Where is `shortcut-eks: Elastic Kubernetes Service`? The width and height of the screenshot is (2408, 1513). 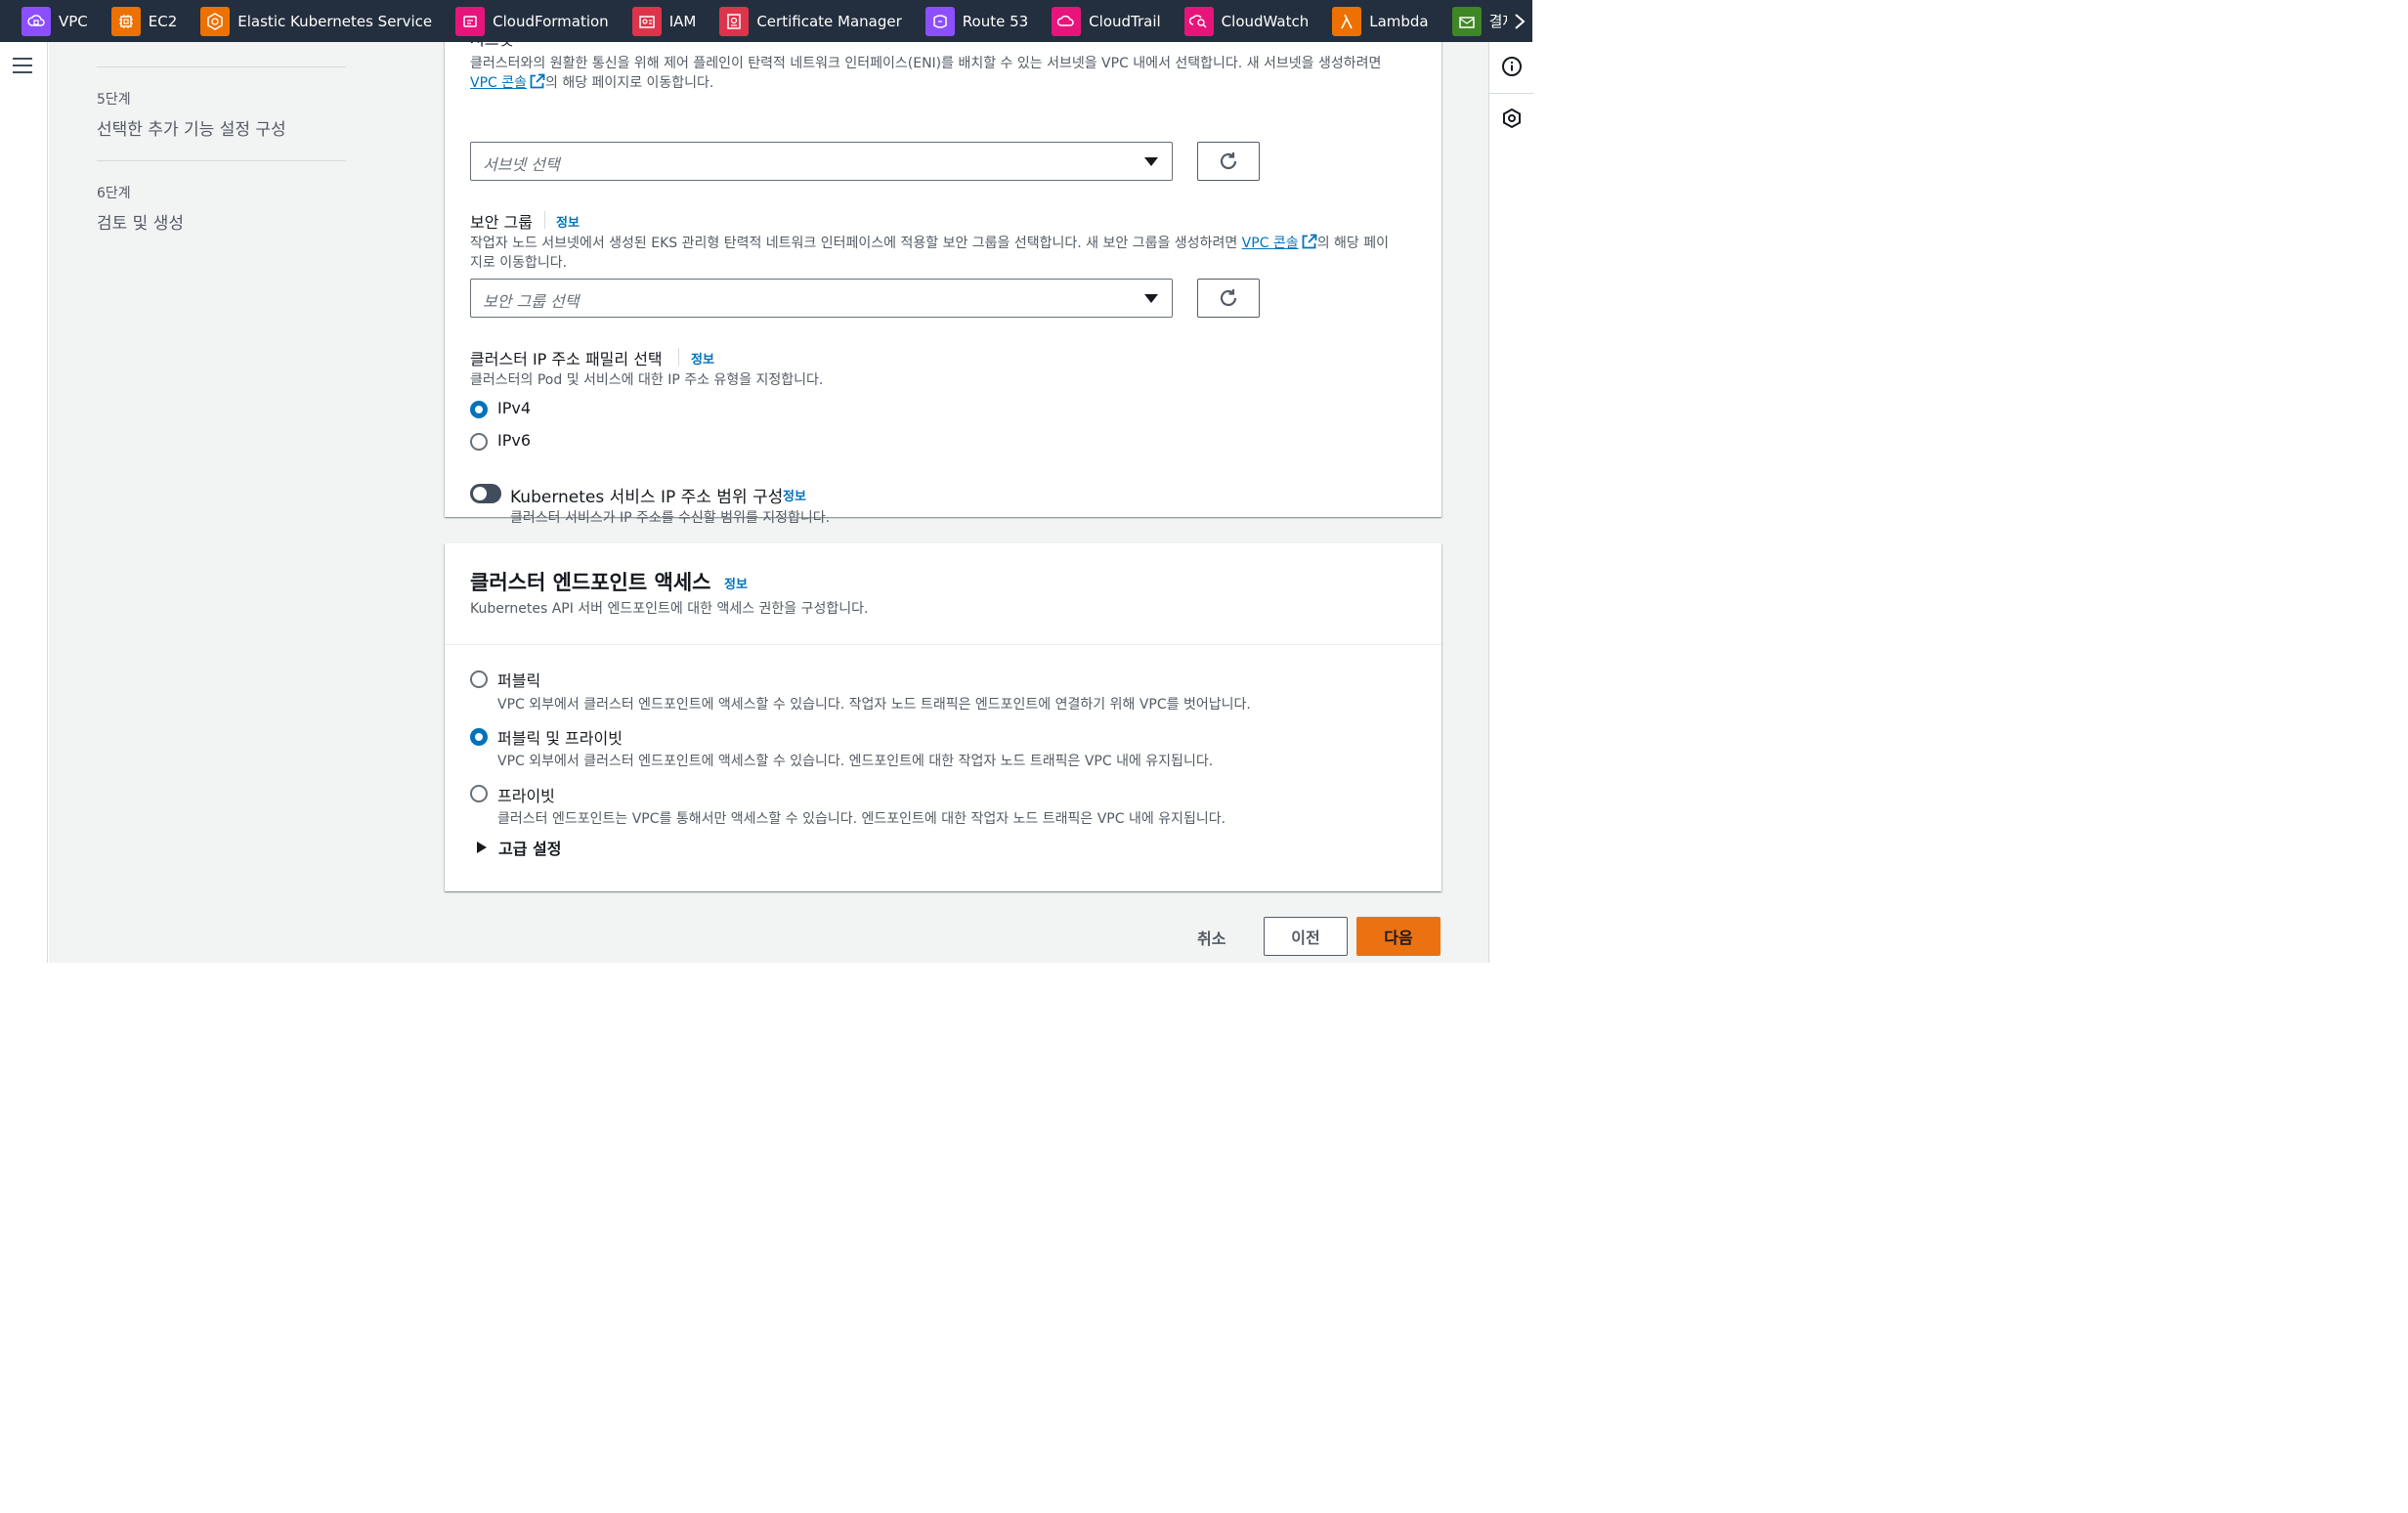
shortcut-eks: Elastic Kubernetes Service is located at coordinates (316, 21).